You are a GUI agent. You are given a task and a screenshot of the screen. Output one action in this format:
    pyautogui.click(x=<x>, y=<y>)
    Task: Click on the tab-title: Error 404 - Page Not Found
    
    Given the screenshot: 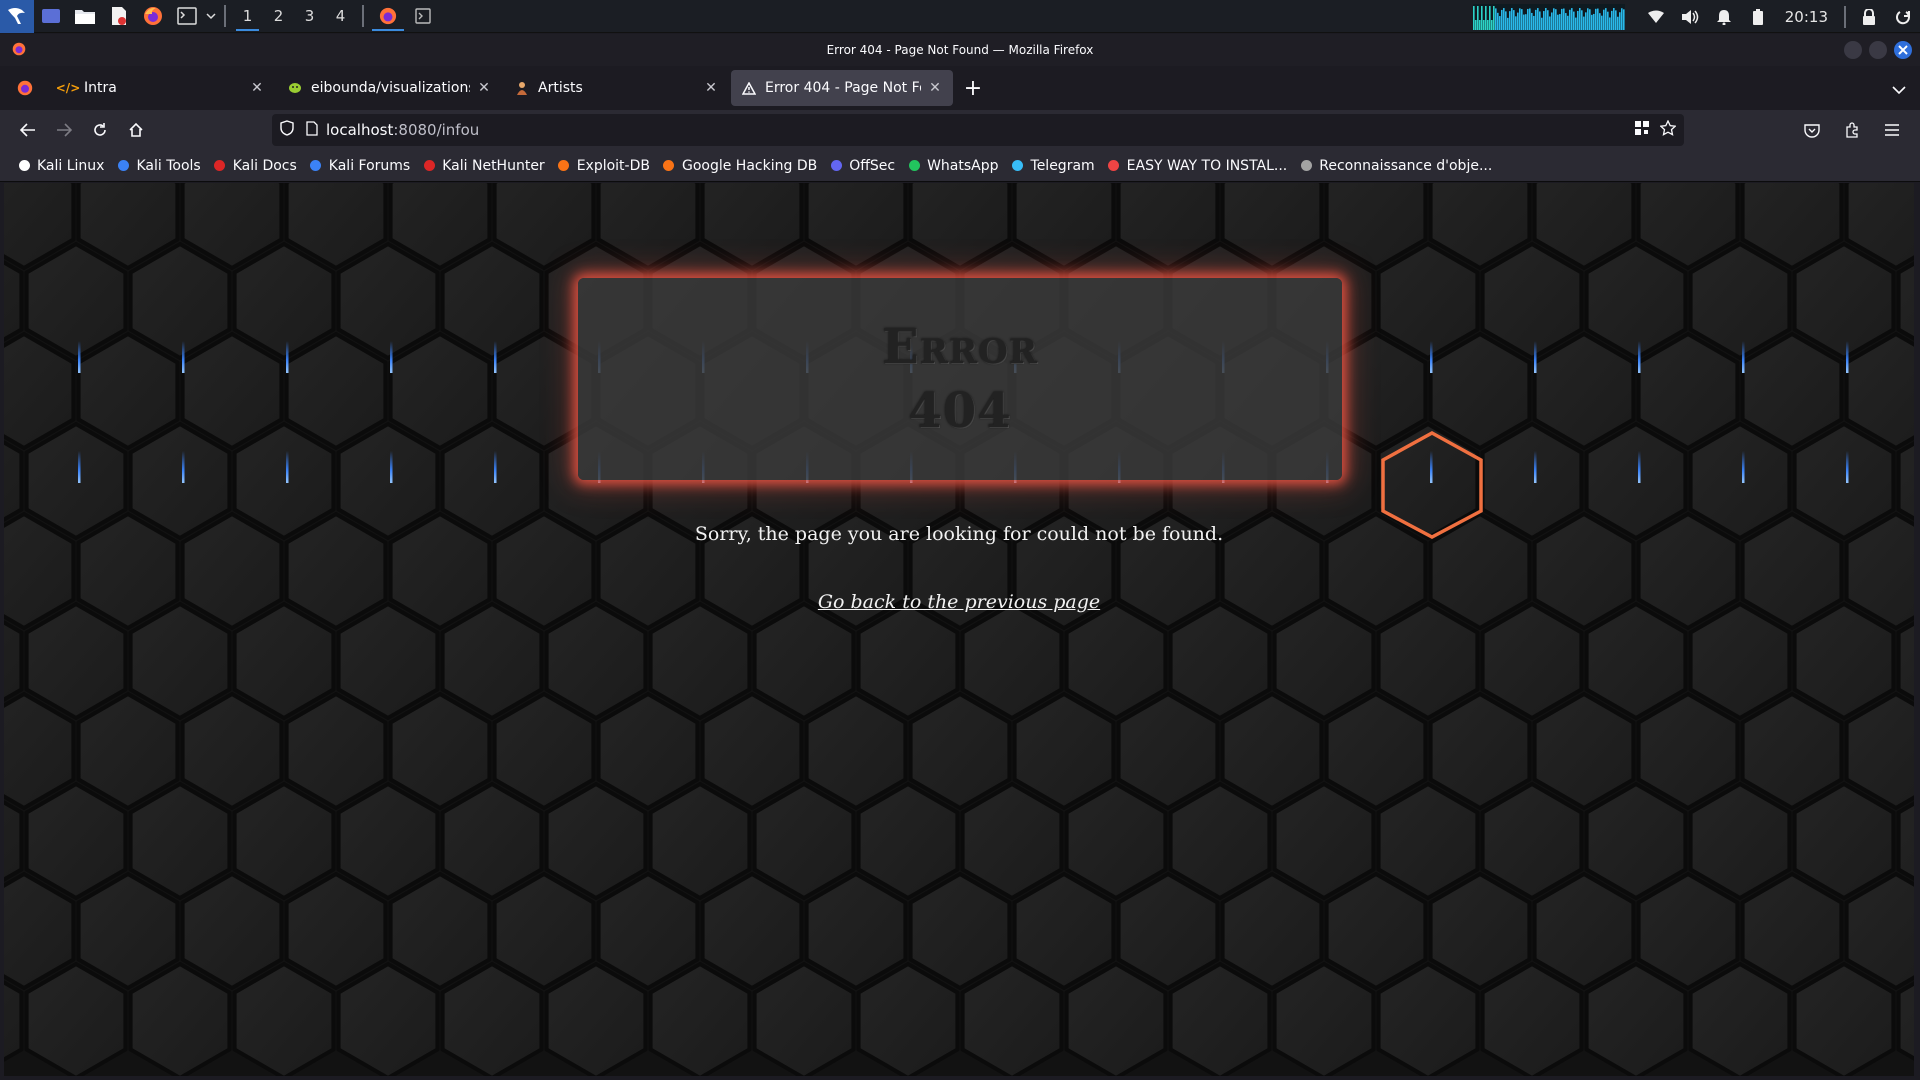 What is the action you would take?
    pyautogui.click(x=843, y=88)
    